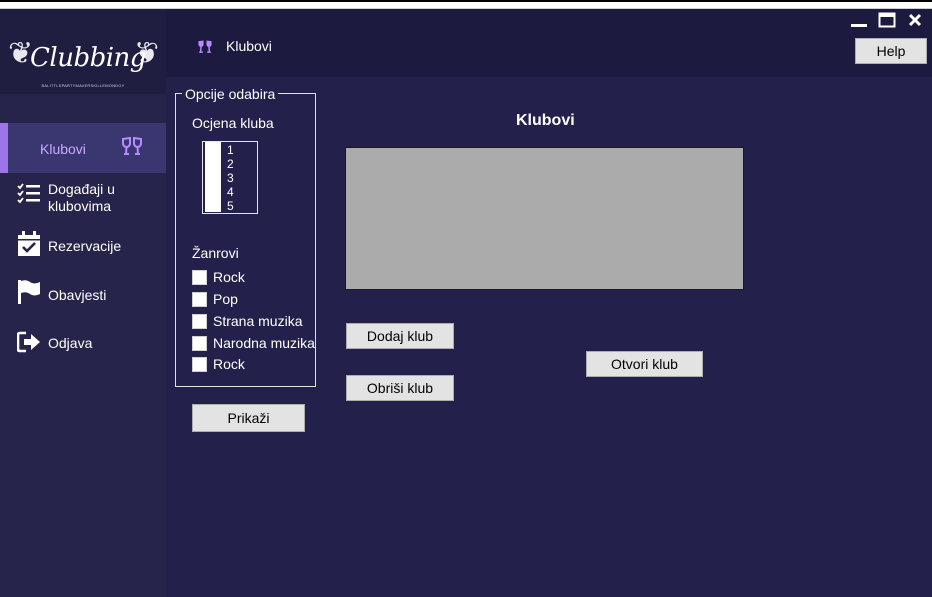 This screenshot has width=932, height=597. I want to click on sidebar-item-klubovi: Klubovi, so click(83, 148).